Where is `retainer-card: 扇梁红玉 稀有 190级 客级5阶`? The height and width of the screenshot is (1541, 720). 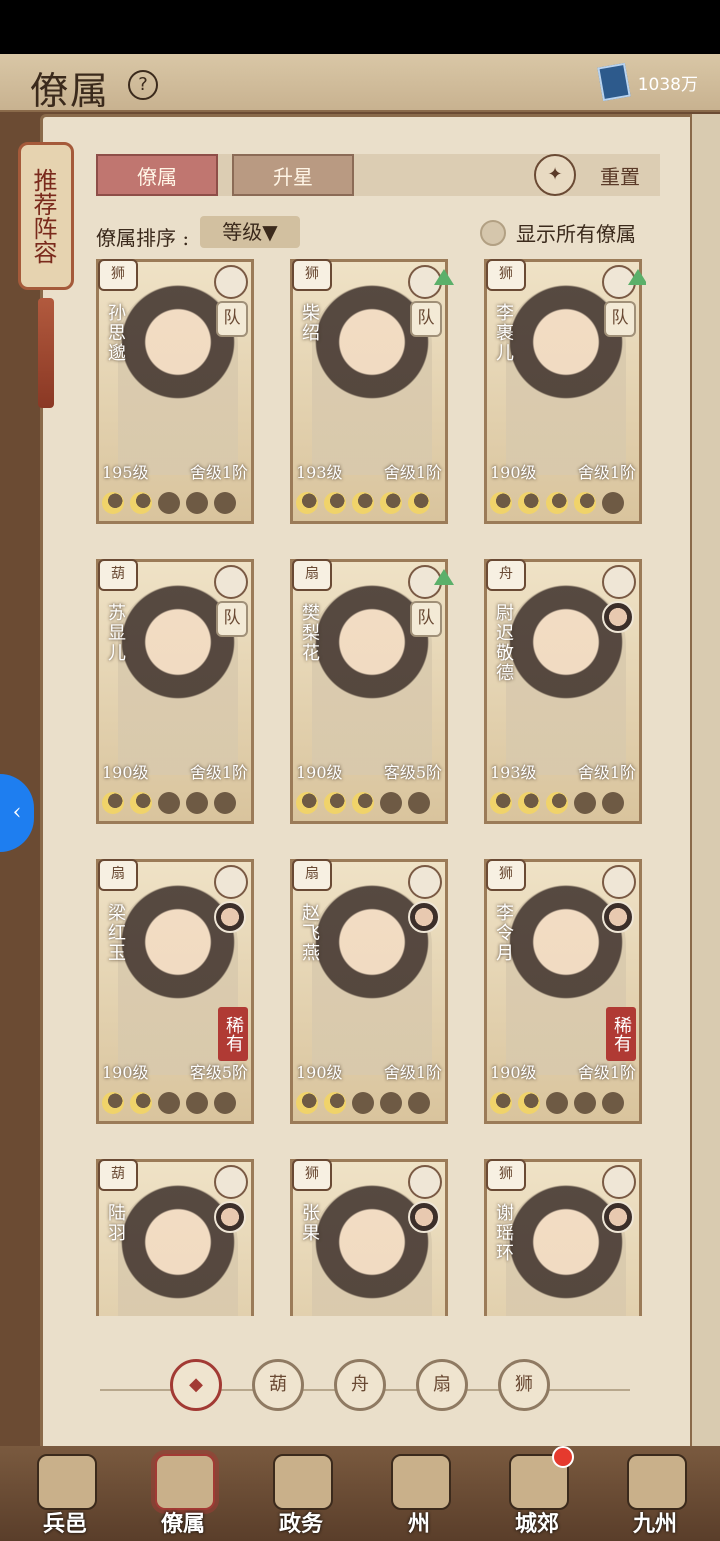 retainer-card: 扇梁红玉 稀有 190级 客级5阶 is located at coordinates (175, 991).